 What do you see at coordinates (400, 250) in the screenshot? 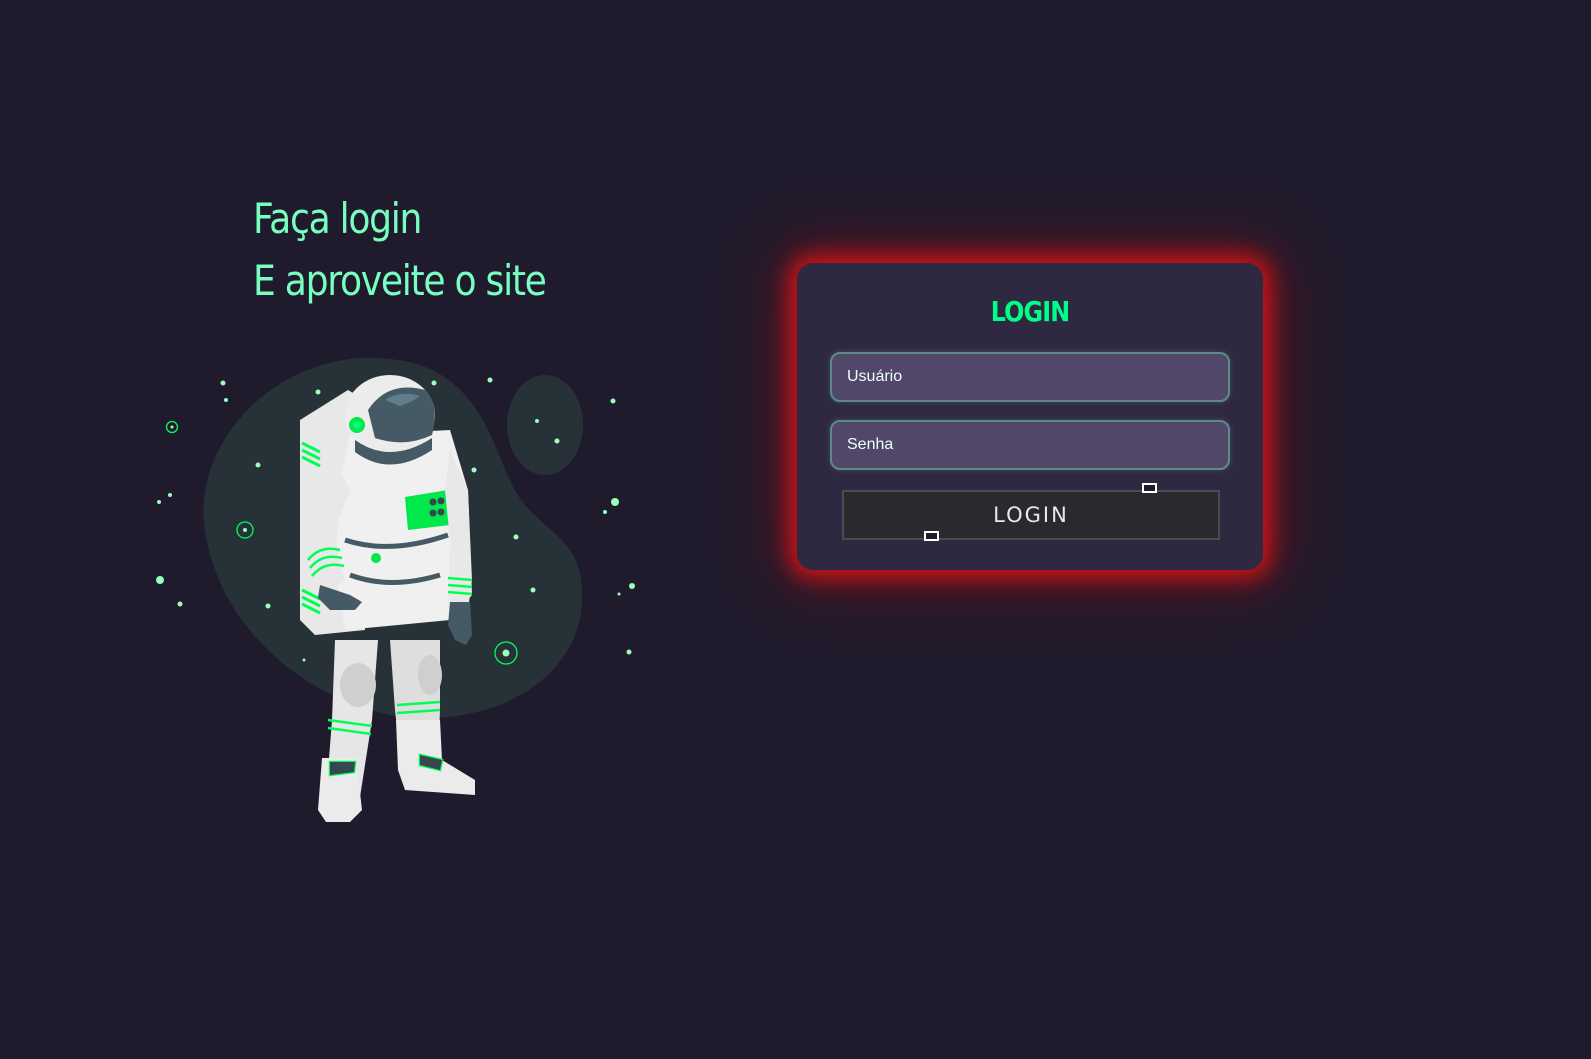
I see `hero-headline: Faça login E aproveite o site` at bounding box center [400, 250].